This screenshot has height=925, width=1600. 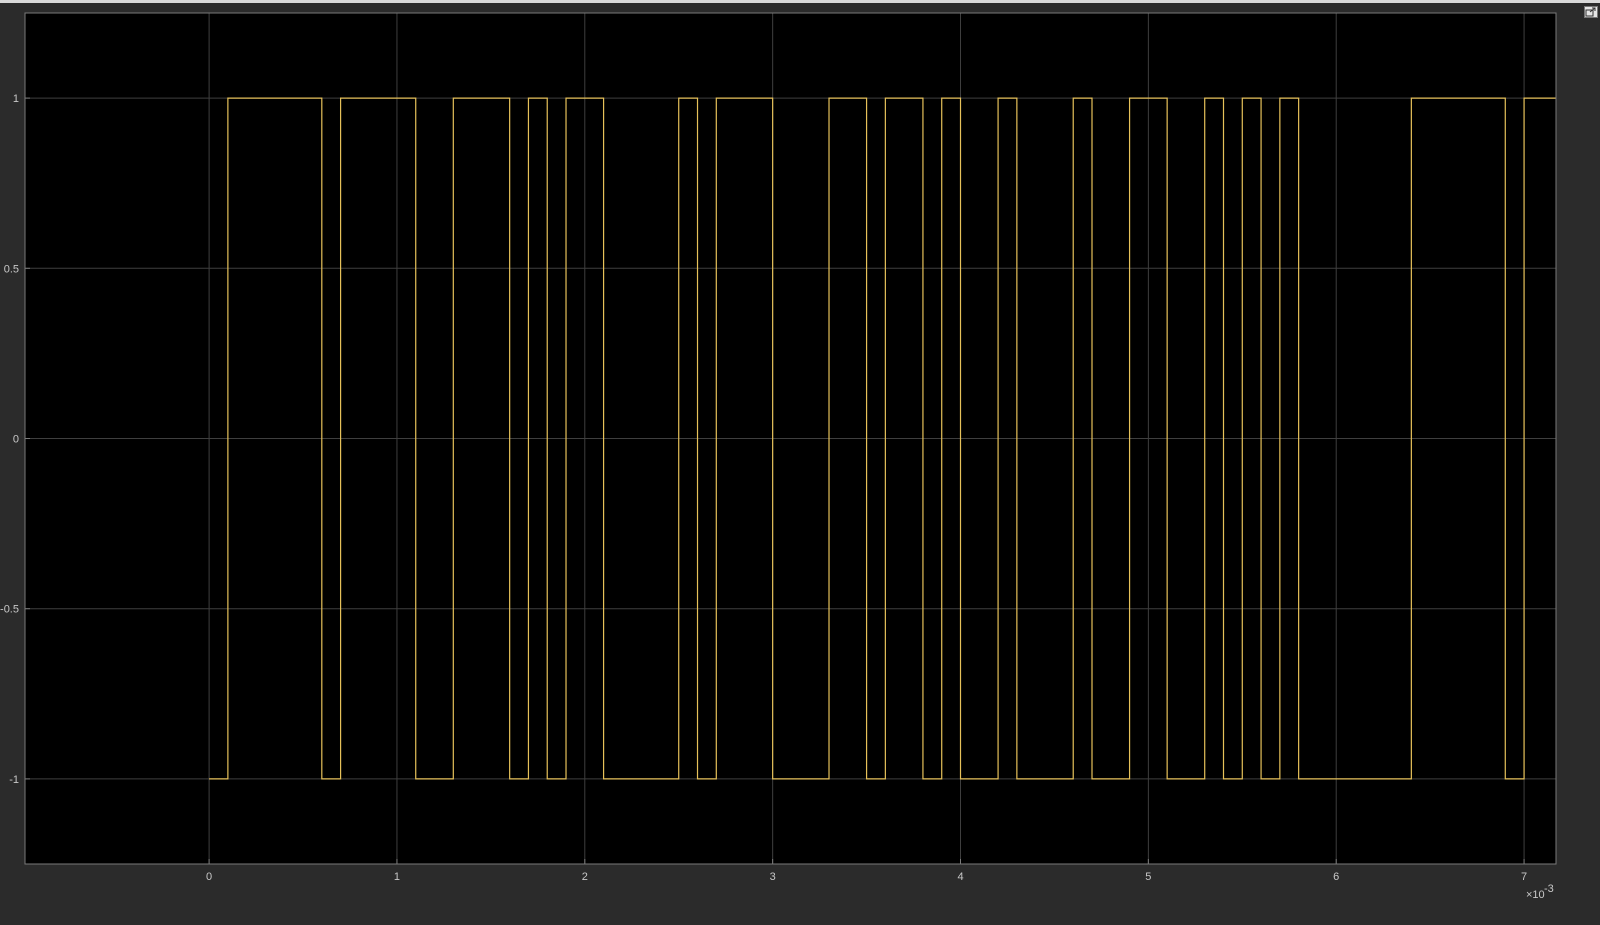 I want to click on x-tick-label: 3, so click(x=773, y=877).